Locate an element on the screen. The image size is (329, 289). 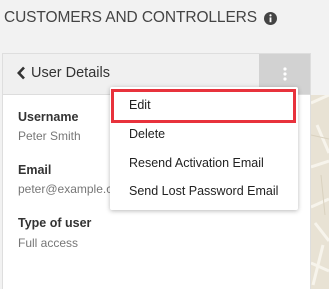
info-icon is located at coordinates (271, 18).